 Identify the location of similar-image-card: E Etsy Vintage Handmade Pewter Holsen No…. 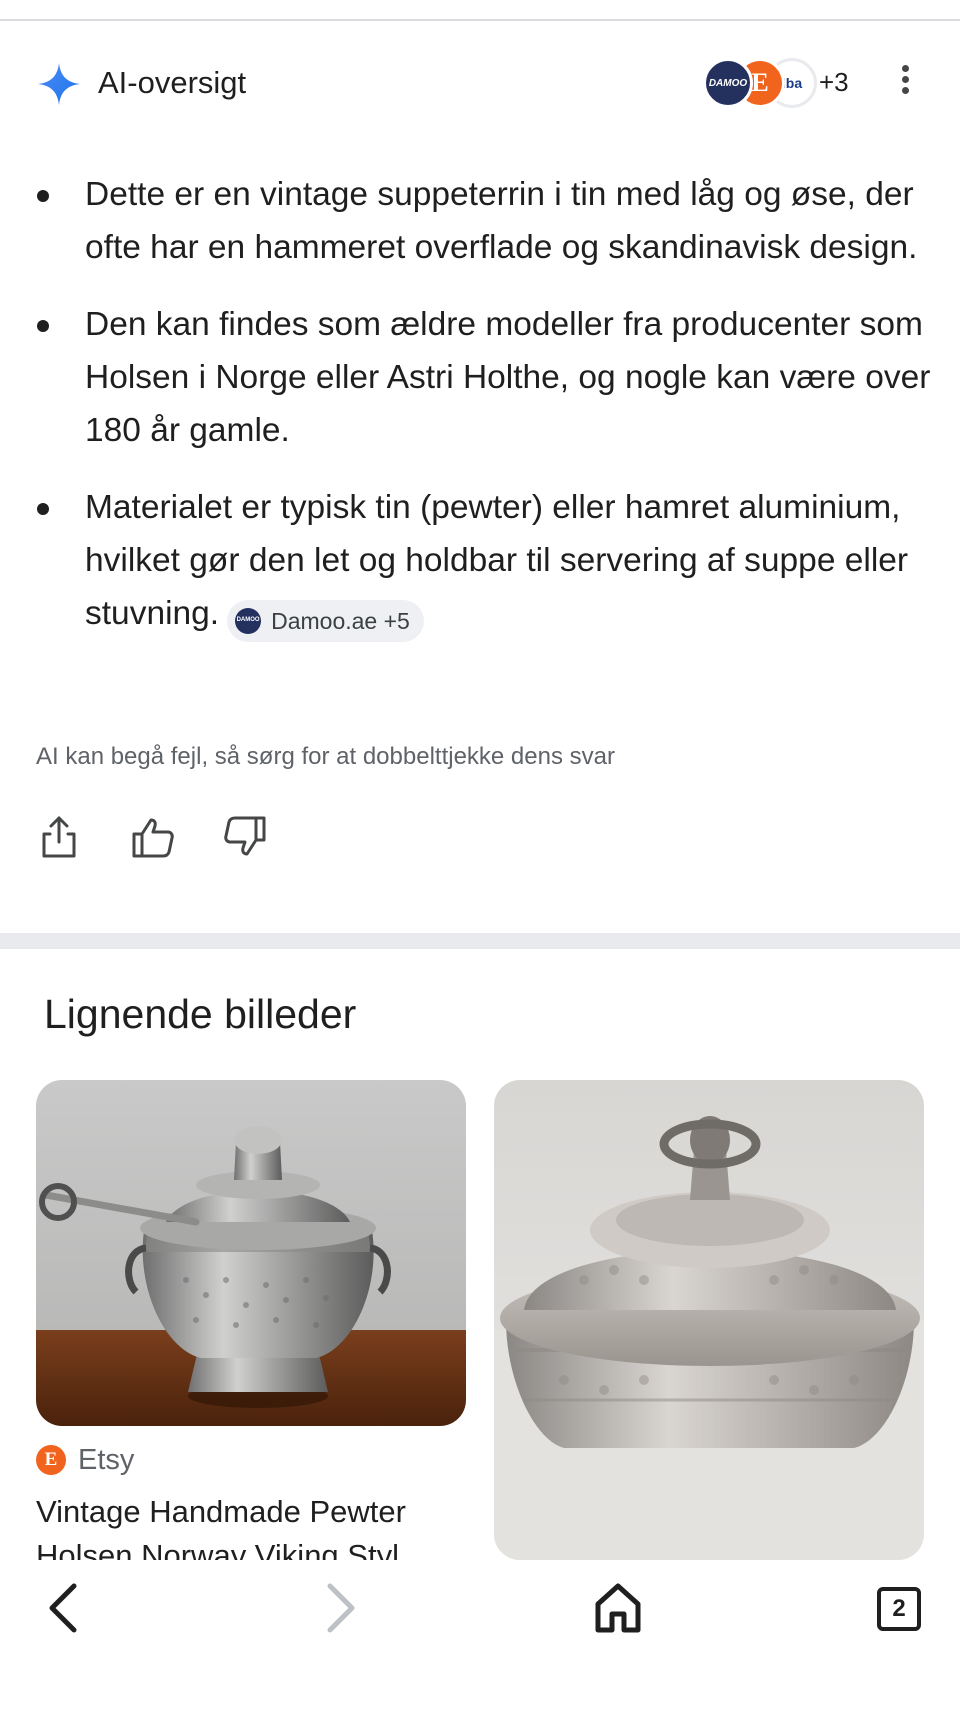
(251, 1329).